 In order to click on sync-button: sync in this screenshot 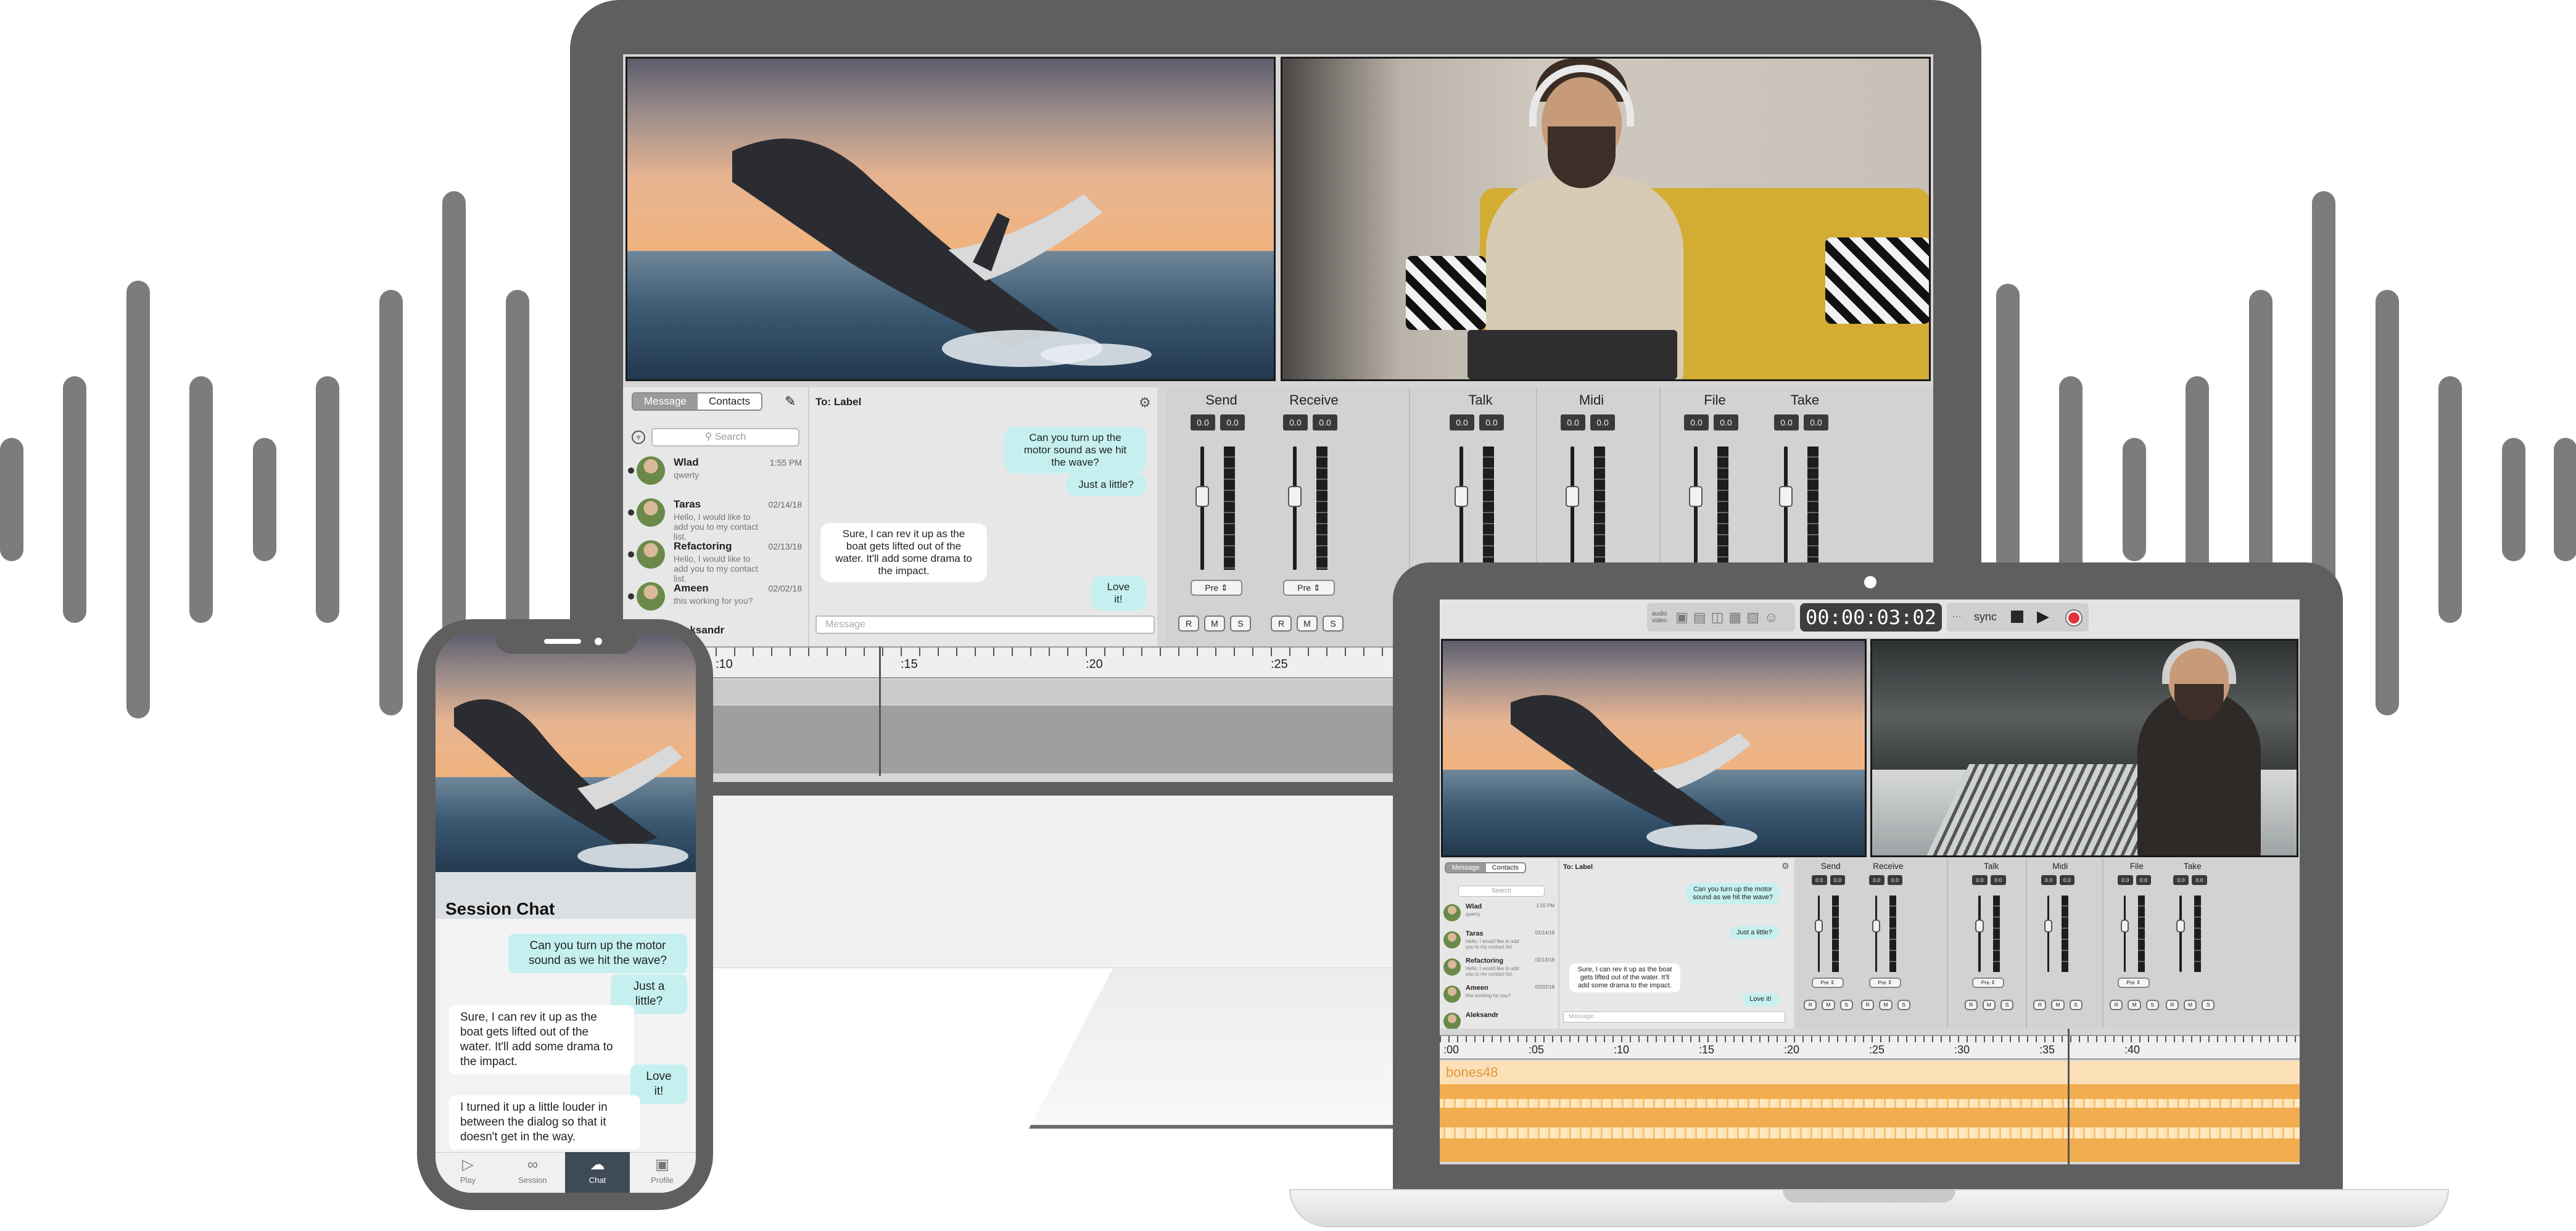, I will do `click(1985, 617)`.